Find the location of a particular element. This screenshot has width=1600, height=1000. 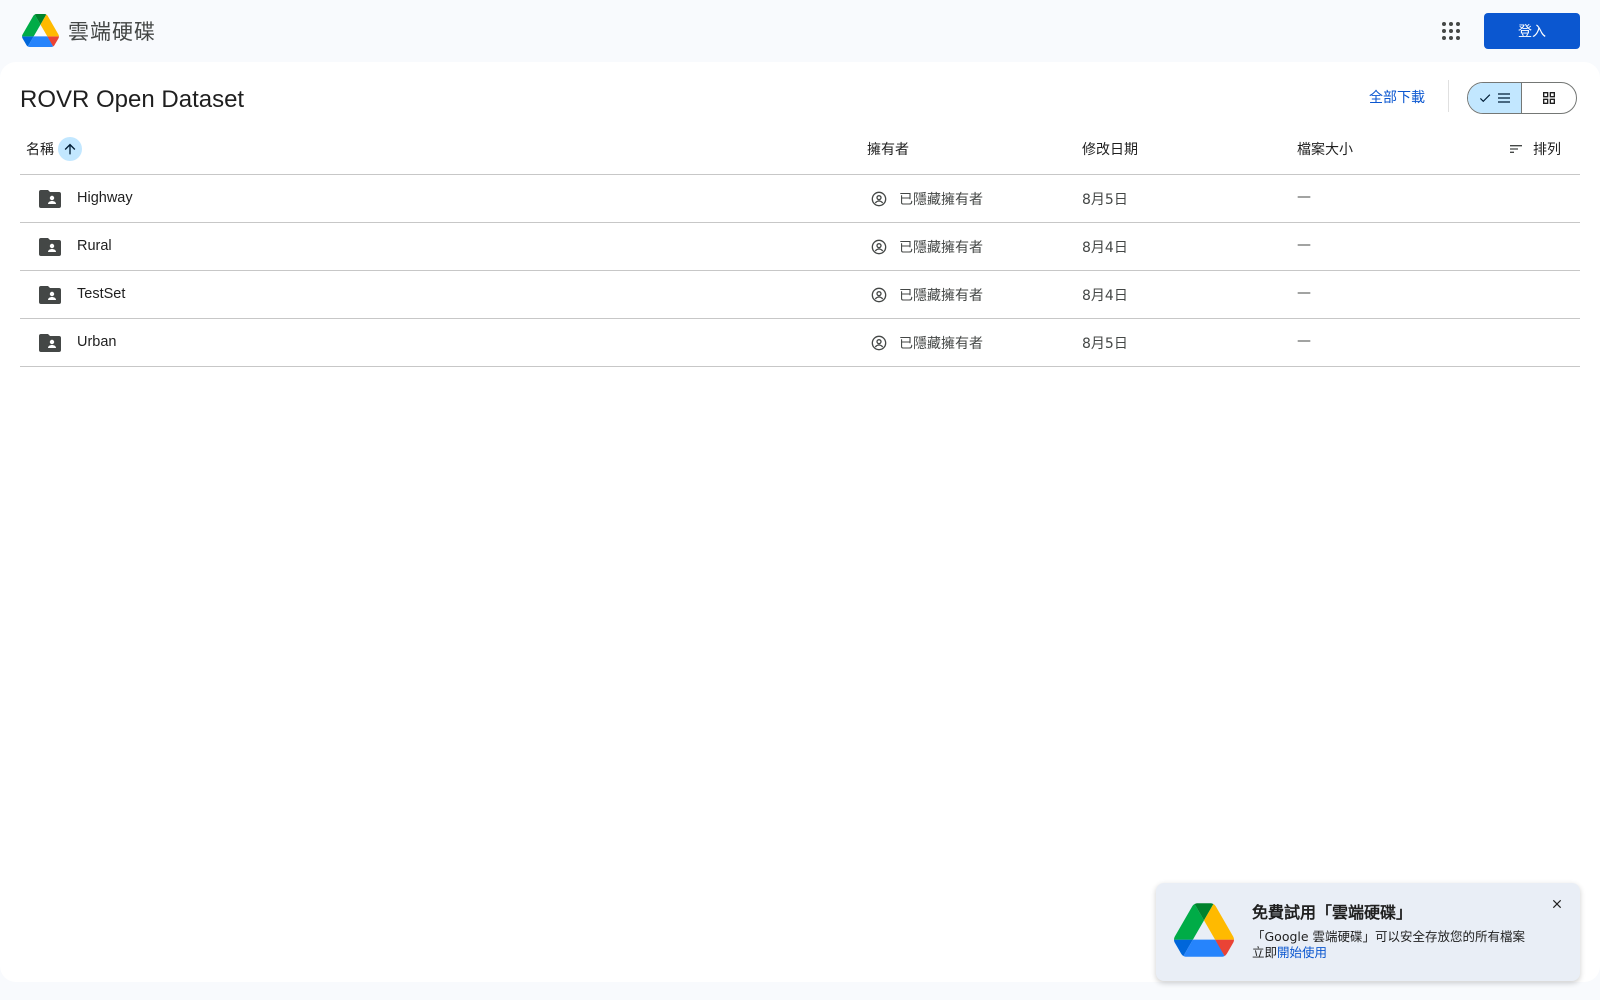

column-name-label: 名稱 is located at coordinates (40, 150).